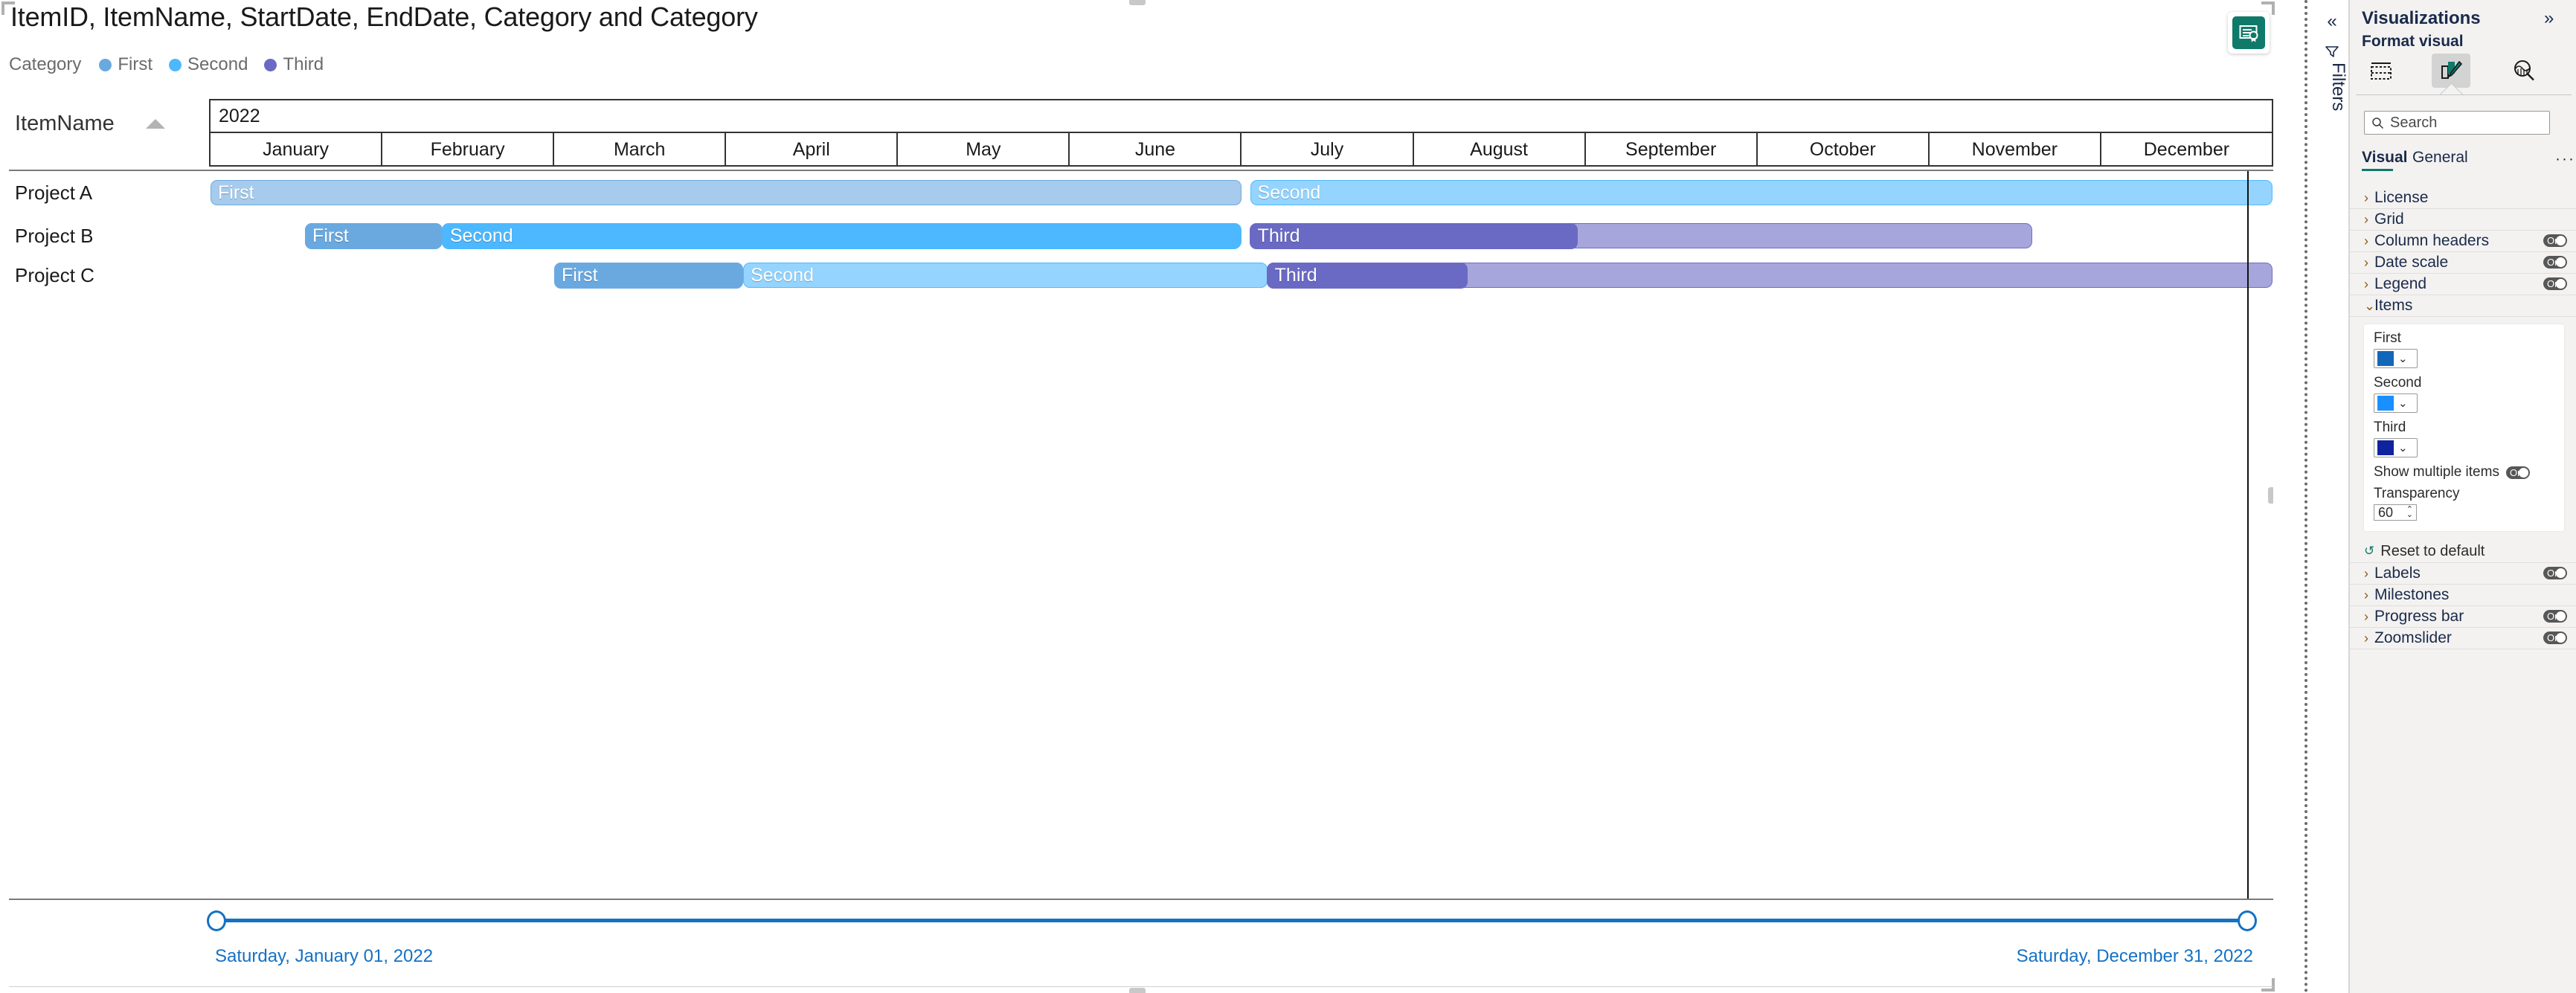 The height and width of the screenshot is (993, 2576). What do you see at coordinates (270, 64) in the screenshot?
I see `legend-dot-third` at bounding box center [270, 64].